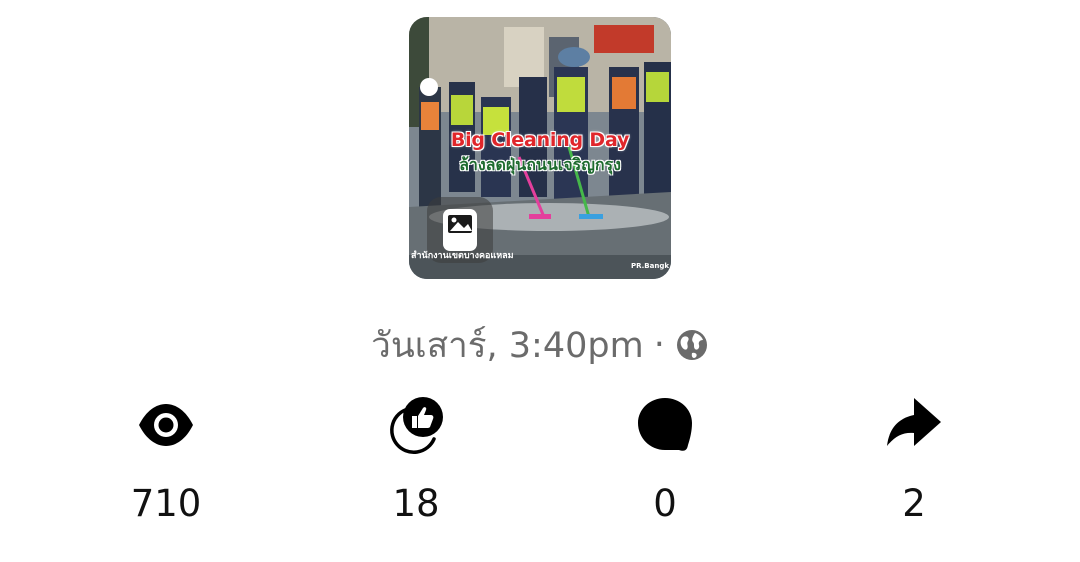 Image resolution: width=1080 pixels, height=562 pixels. Describe the element at coordinates (416, 503) in the screenshot. I see `reactions-count: 18` at that location.